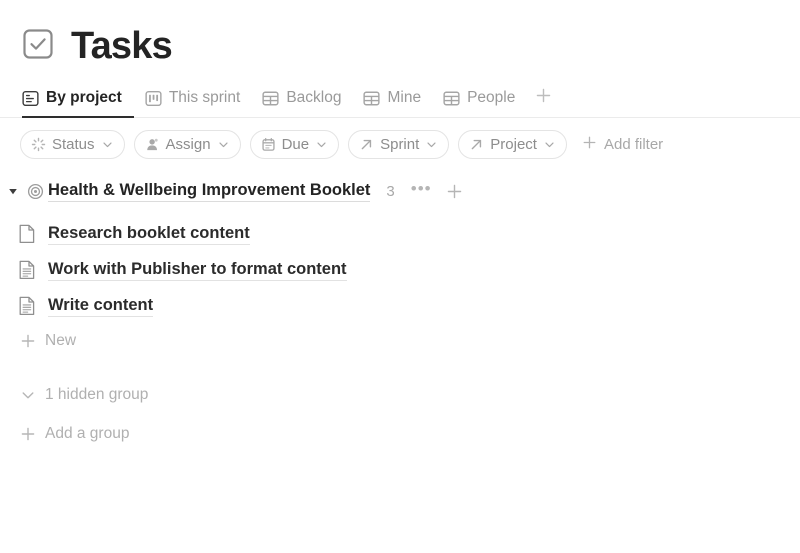 The image size is (800, 553). Describe the element at coordinates (454, 191) in the screenshot. I see `group-add-task-button` at that location.